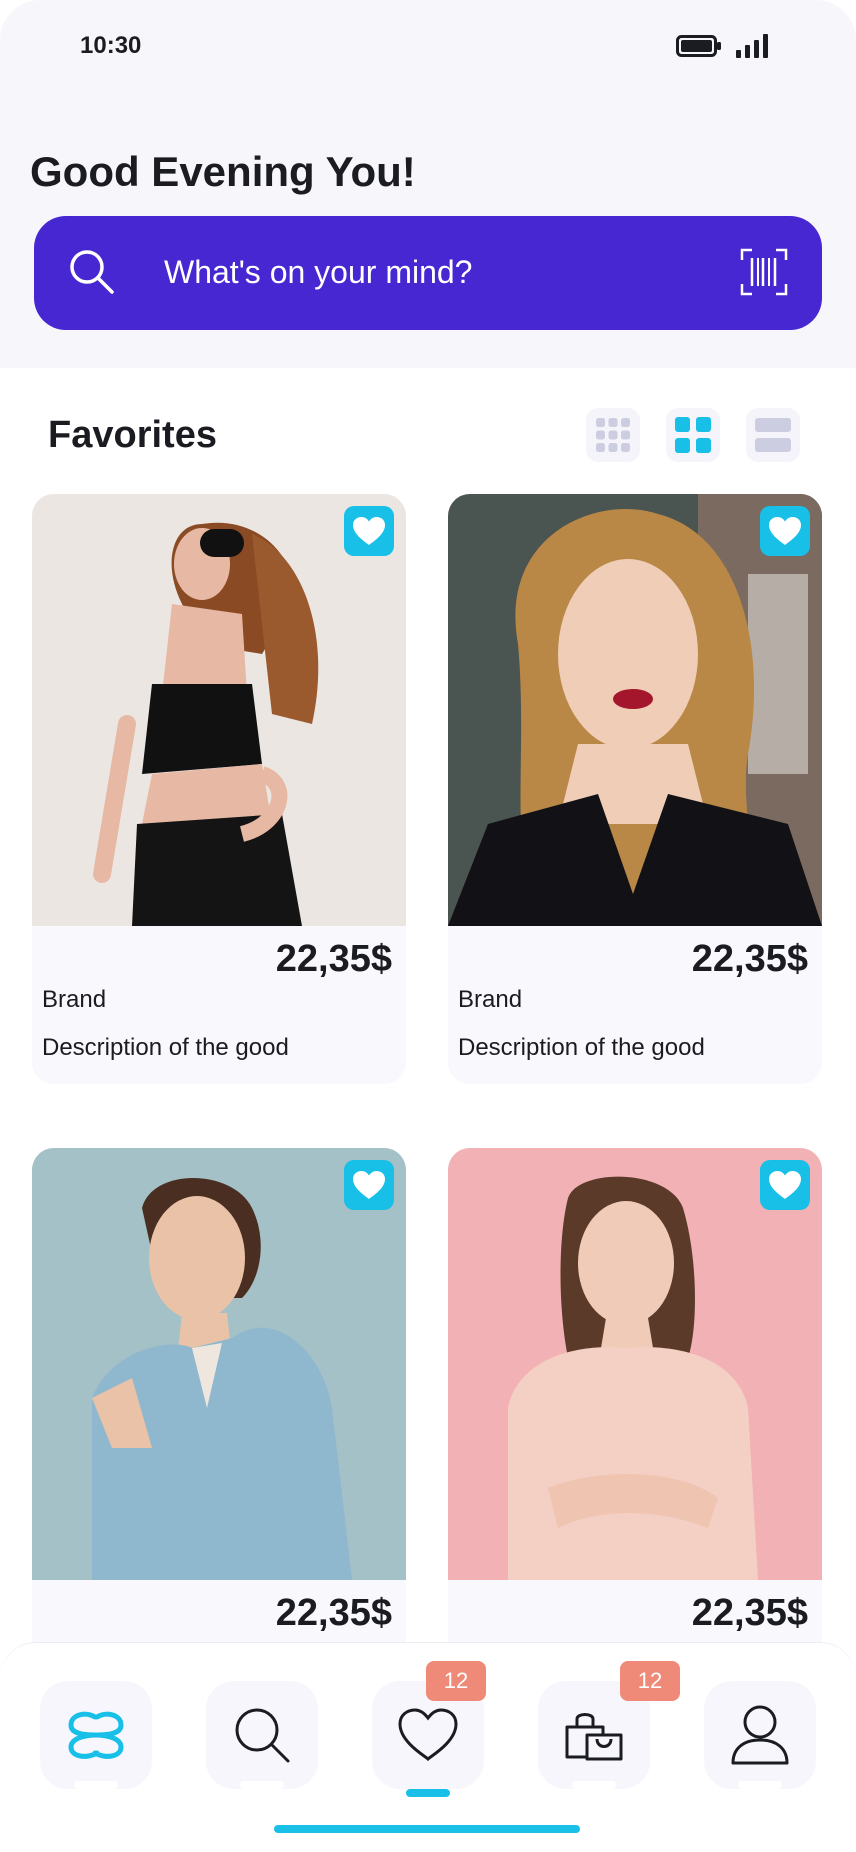  I want to click on status-time: 10:30, so click(111, 45).